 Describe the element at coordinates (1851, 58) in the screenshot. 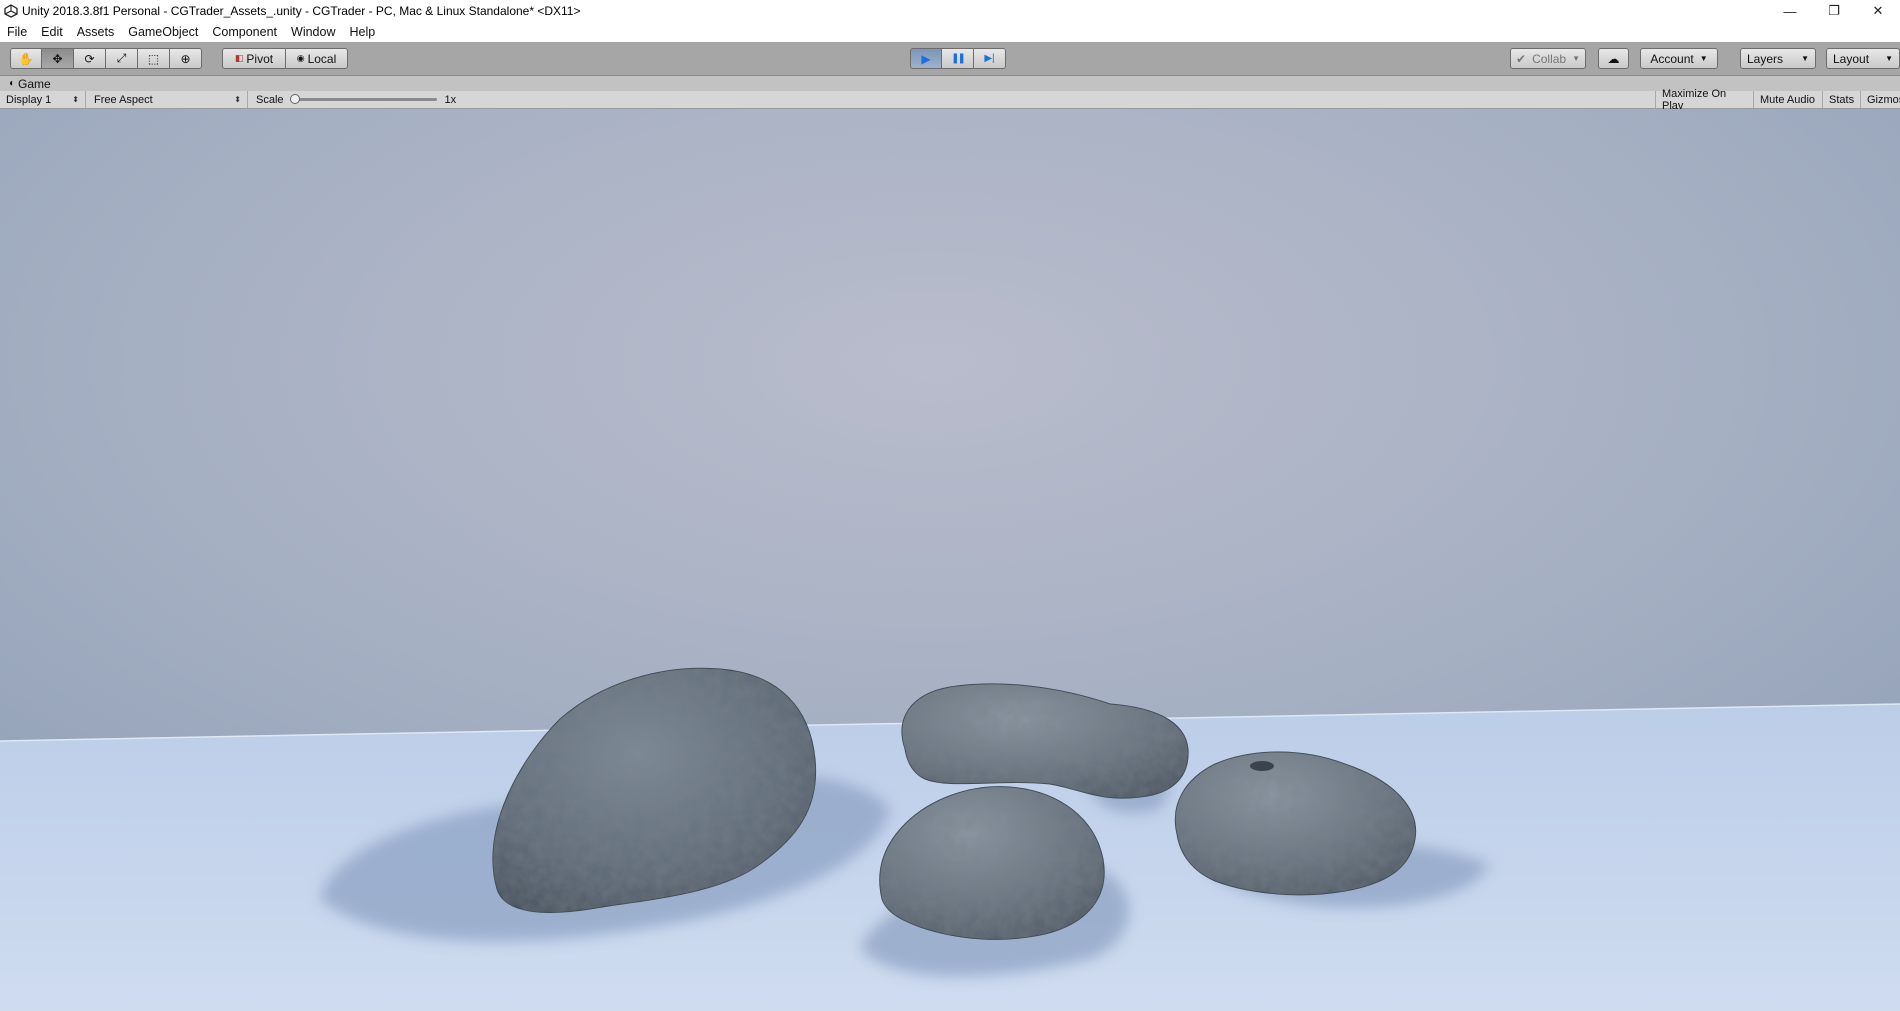

I see `layout-label: Layout` at that location.